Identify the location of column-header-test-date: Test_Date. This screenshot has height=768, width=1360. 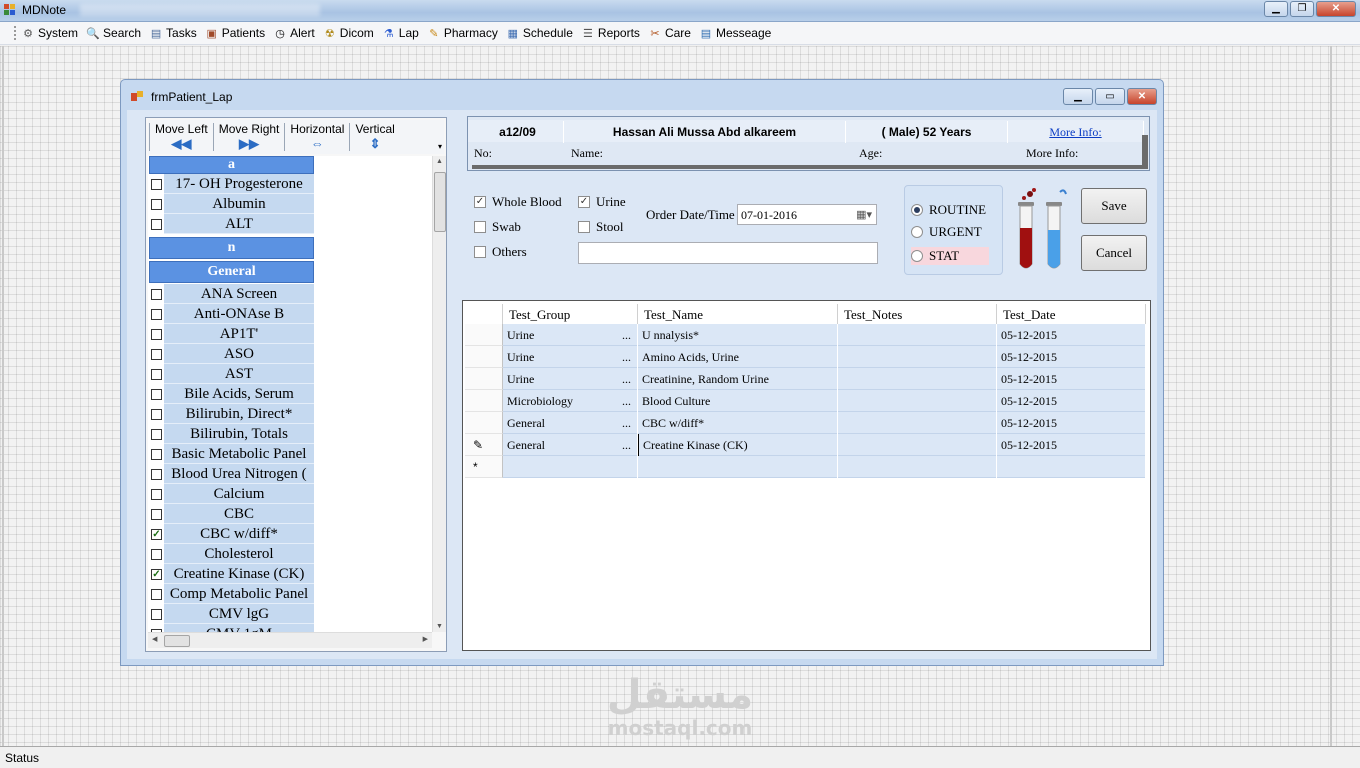
(1071, 314).